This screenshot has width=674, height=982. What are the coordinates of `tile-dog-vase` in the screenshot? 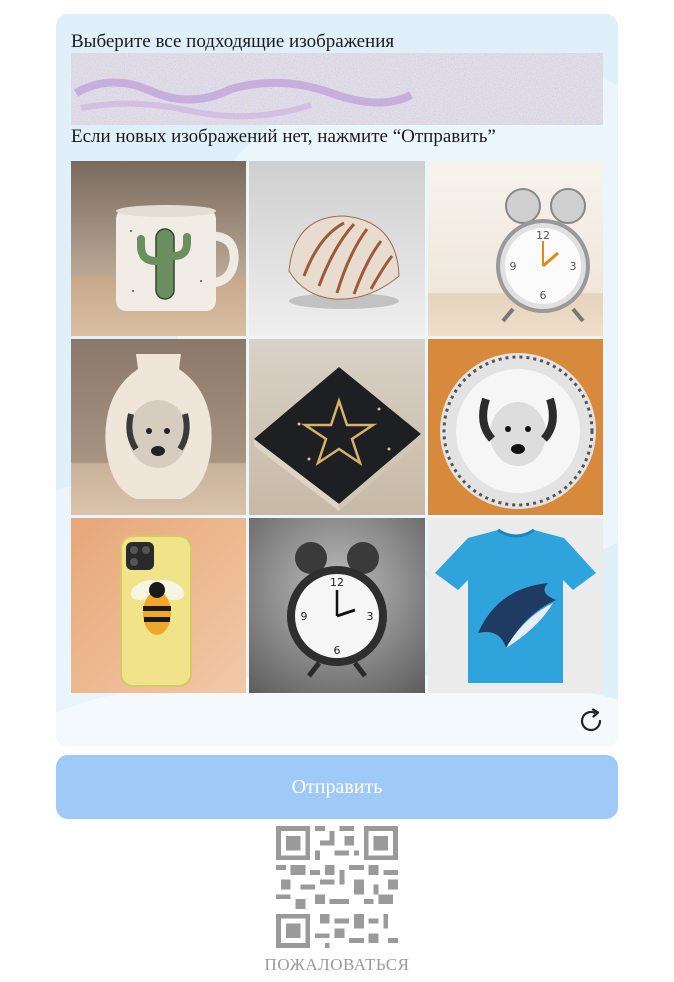 It's located at (158, 427).